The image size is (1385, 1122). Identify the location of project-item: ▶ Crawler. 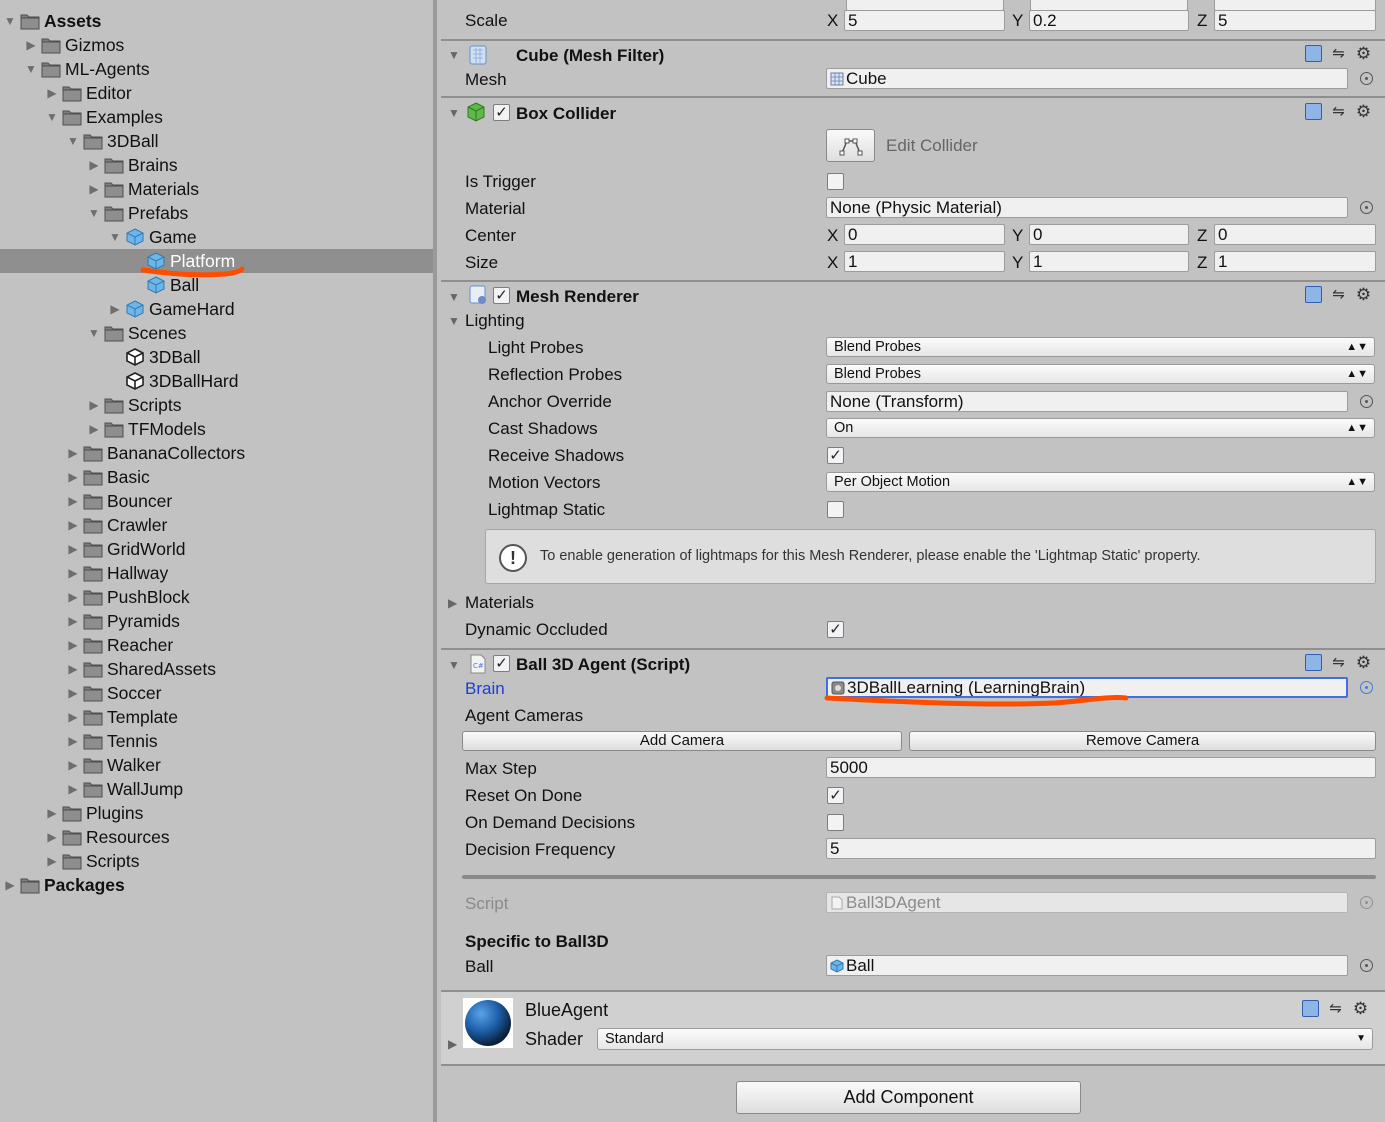
(216, 525).